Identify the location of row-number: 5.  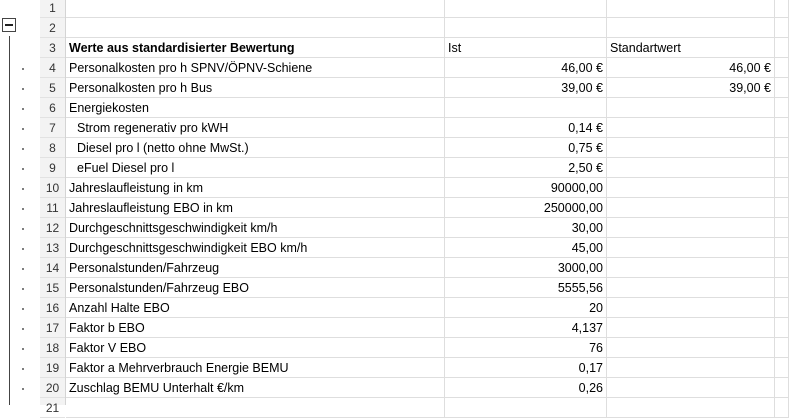
(52, 88).